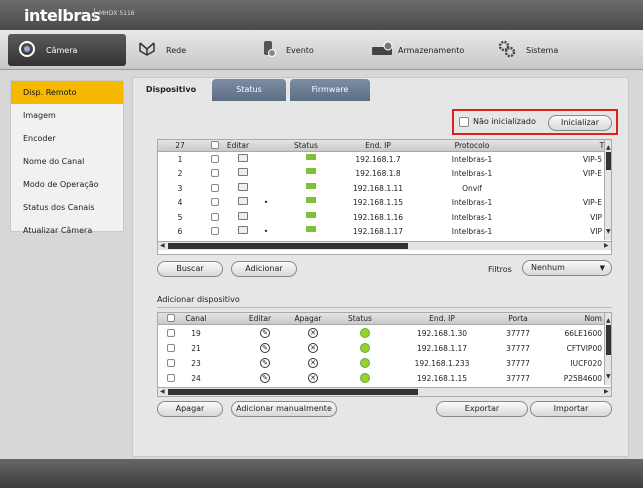  I want to click on tab-firmware: Firmware, so click(330, 90).